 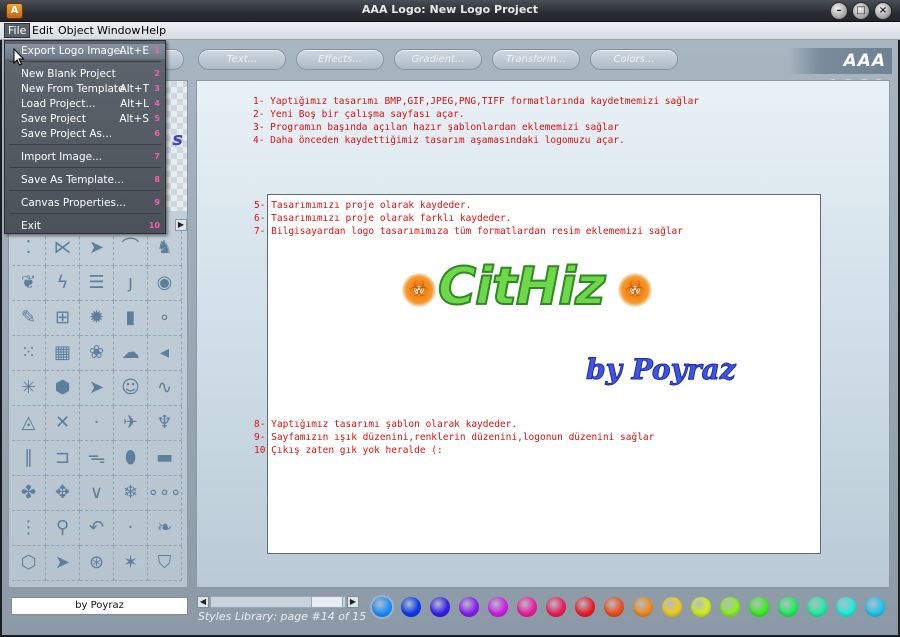 What do you see at coordinates (165, 528) in the screenshot?
I see `leaf-icon: ❧` at bounding box center [165, 528].